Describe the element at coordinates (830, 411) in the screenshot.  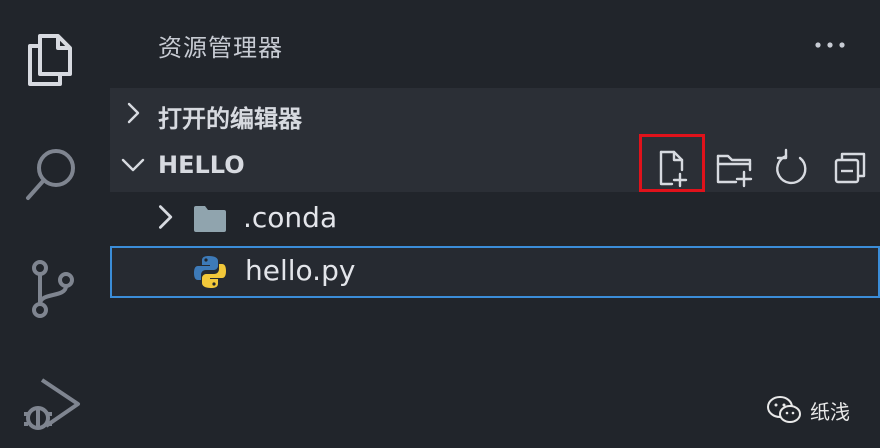
I see `watermark-text: 纸浅` at that location.